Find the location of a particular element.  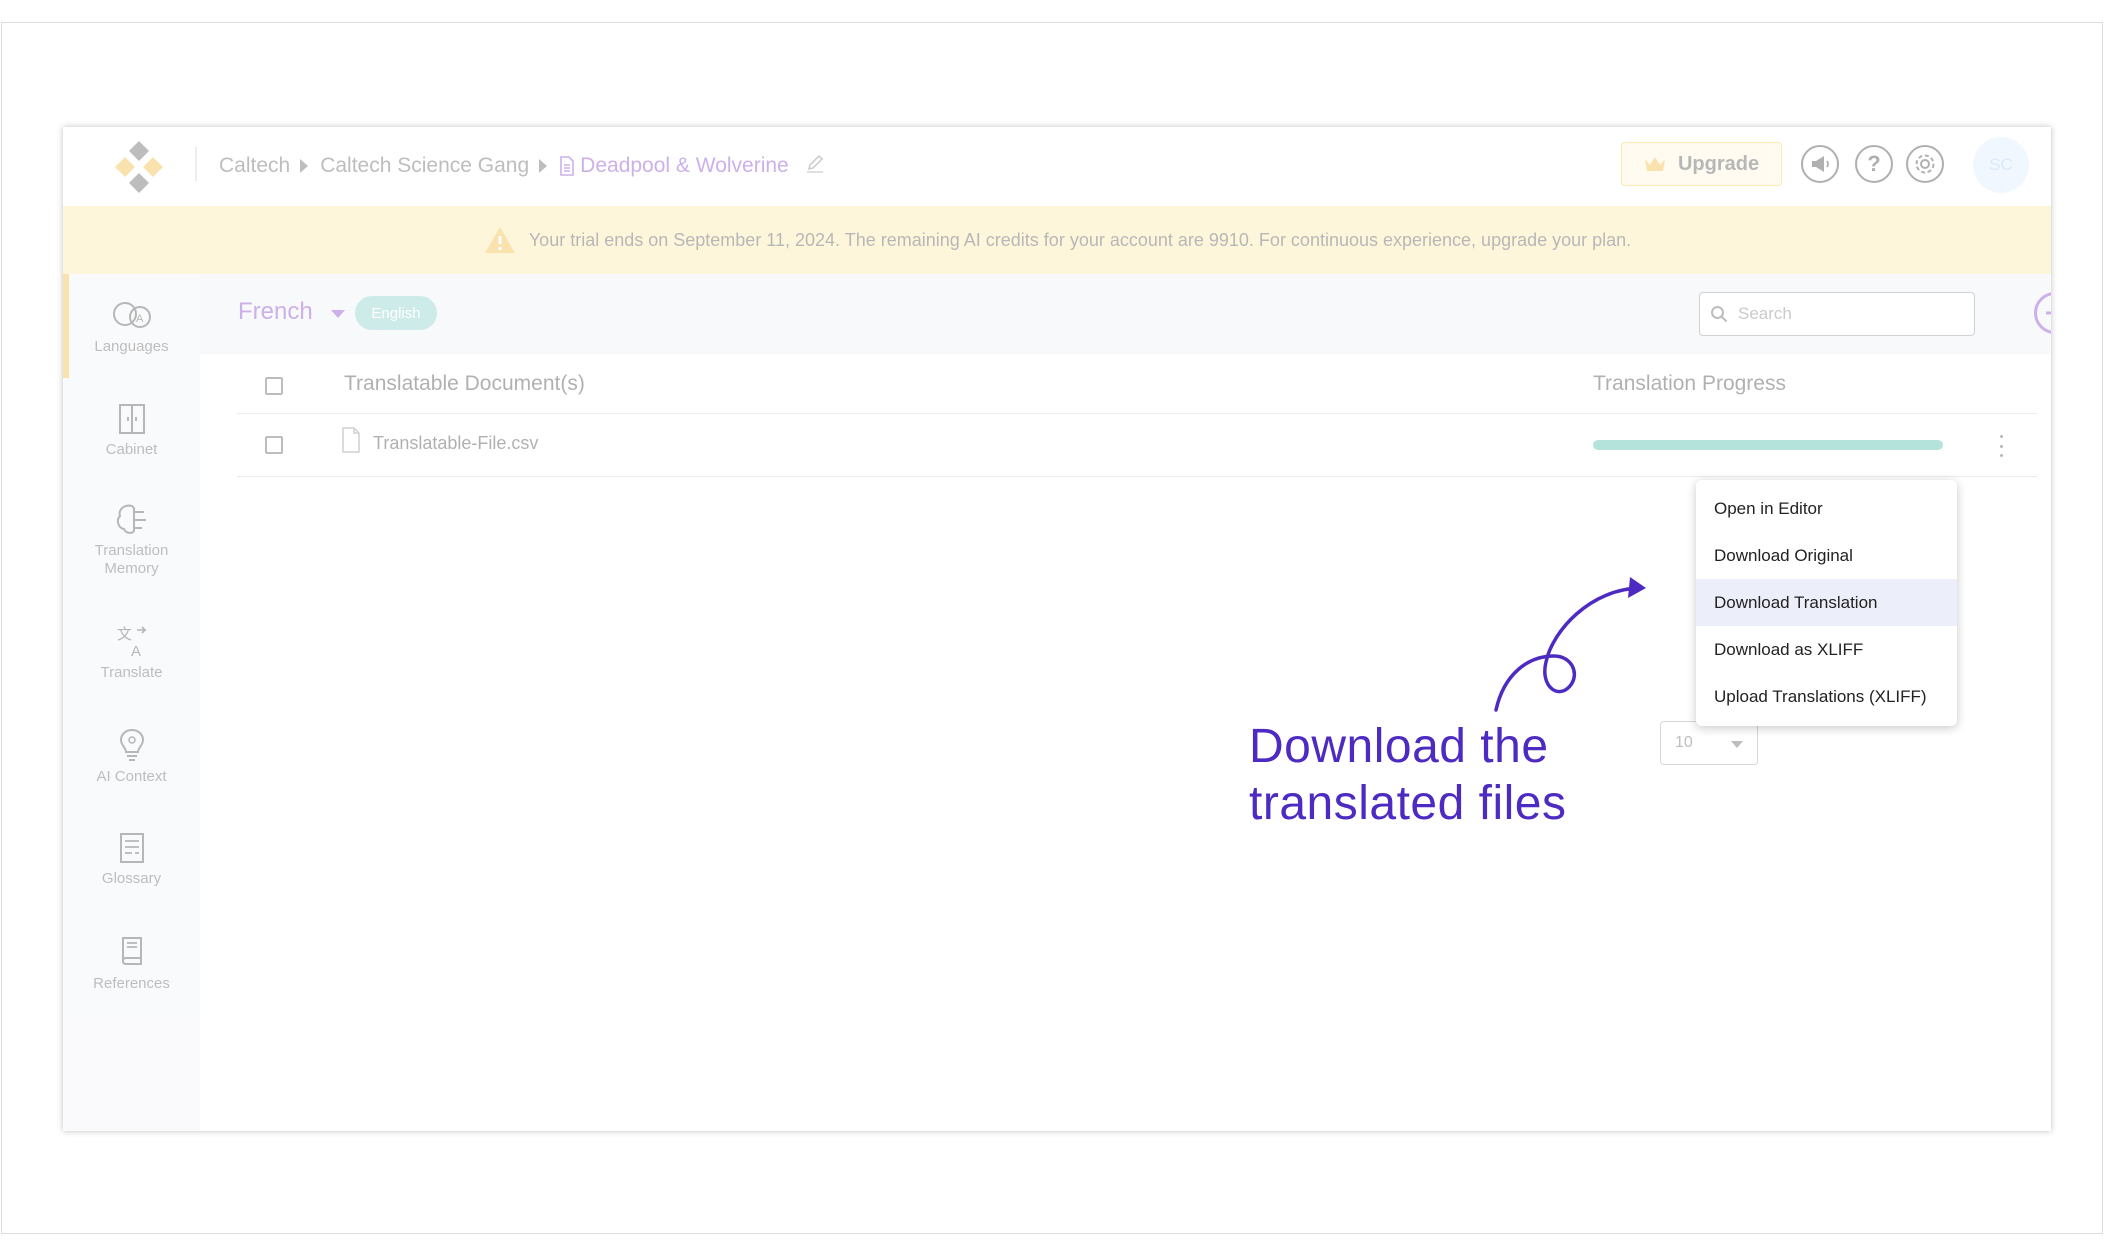

brain-icon is located at coordinates (131, 519).